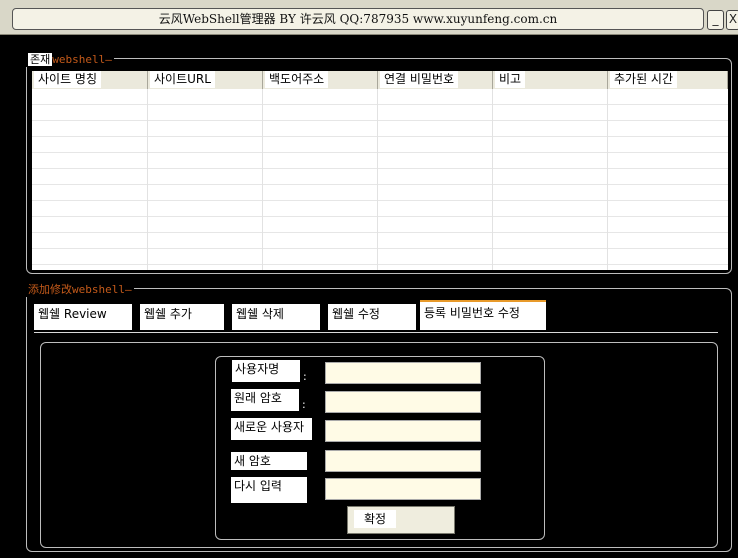 The width and height of the screenshot is (738, 558). What do you see at coordinates (403, 489) in the screenshot?
I see `confirm-password-input` at bounding box center [403, 489].